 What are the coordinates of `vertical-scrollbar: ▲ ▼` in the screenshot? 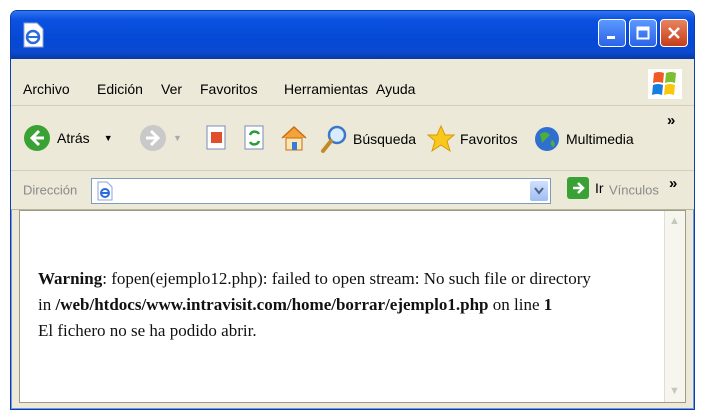 It's located at (674, 306).